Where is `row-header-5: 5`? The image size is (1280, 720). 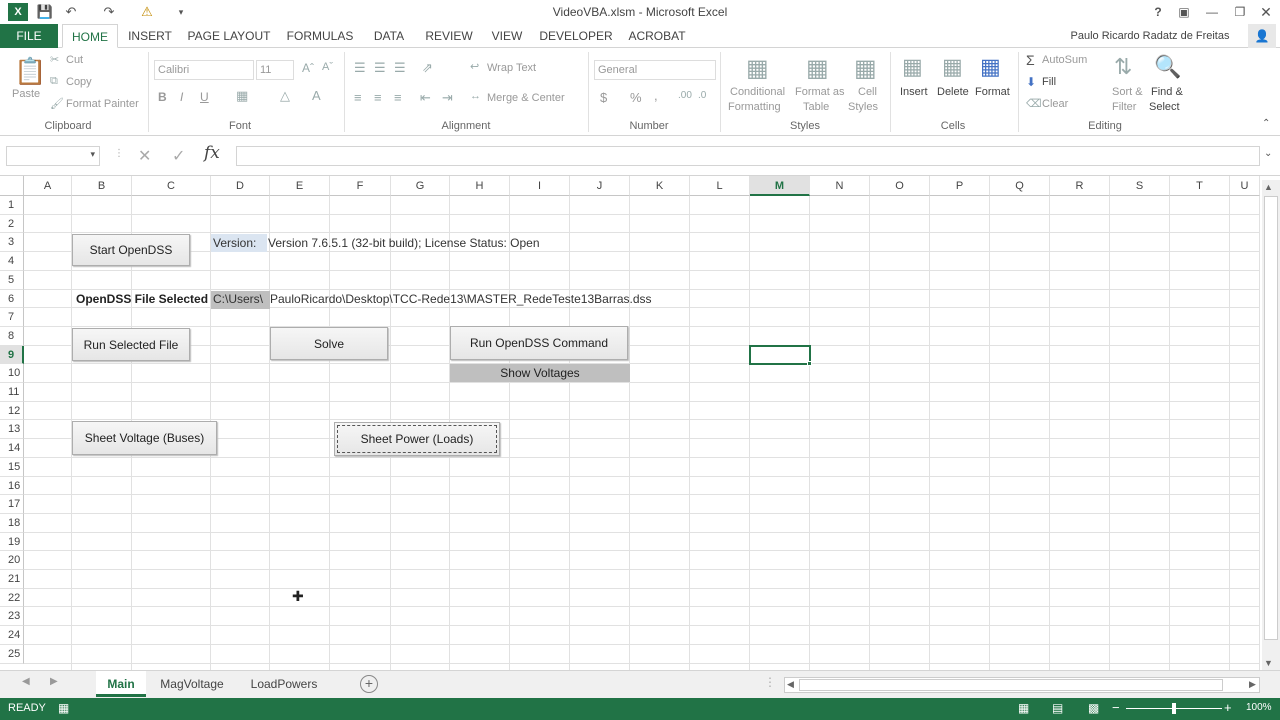
row-header-5: 5 is located at coordinates (12, 280).